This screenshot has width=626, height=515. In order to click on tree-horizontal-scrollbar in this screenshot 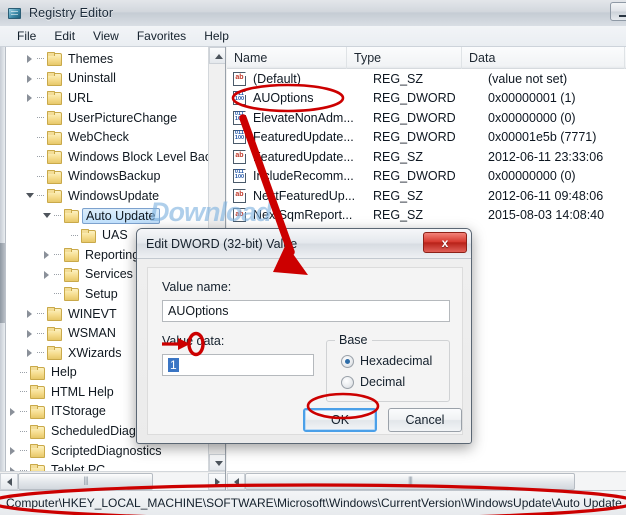, I will do `click(112, 480)`.